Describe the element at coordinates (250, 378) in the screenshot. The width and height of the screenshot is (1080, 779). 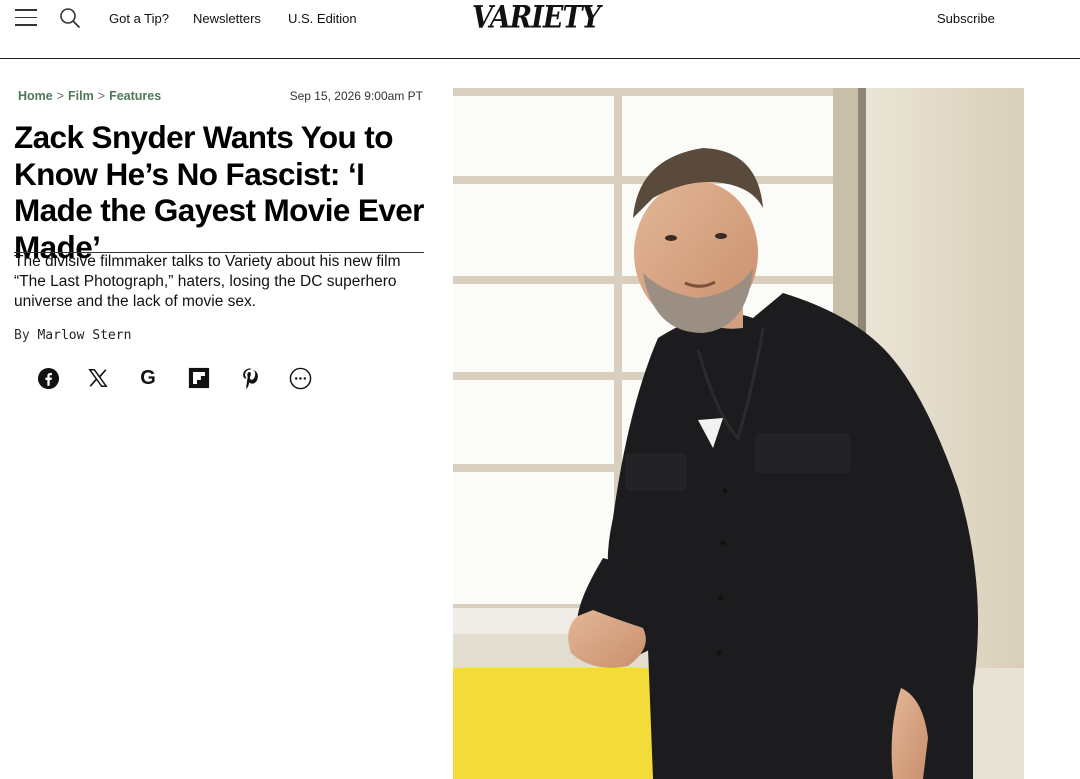
I see `pinterest-icon` at that location.